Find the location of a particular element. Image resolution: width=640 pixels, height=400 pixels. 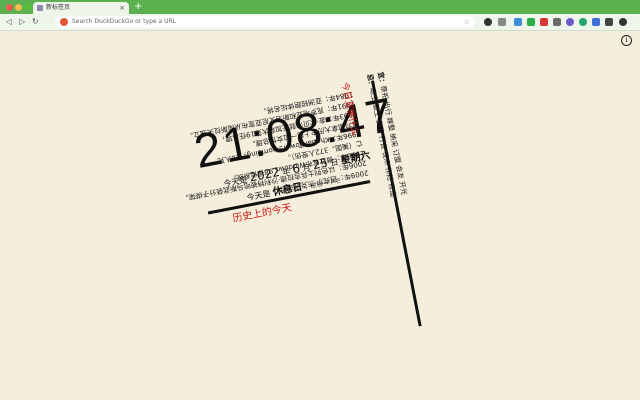

address-bar: Search DuckDuckGo or type a URL ☆ is located at coordinates (265, 22).